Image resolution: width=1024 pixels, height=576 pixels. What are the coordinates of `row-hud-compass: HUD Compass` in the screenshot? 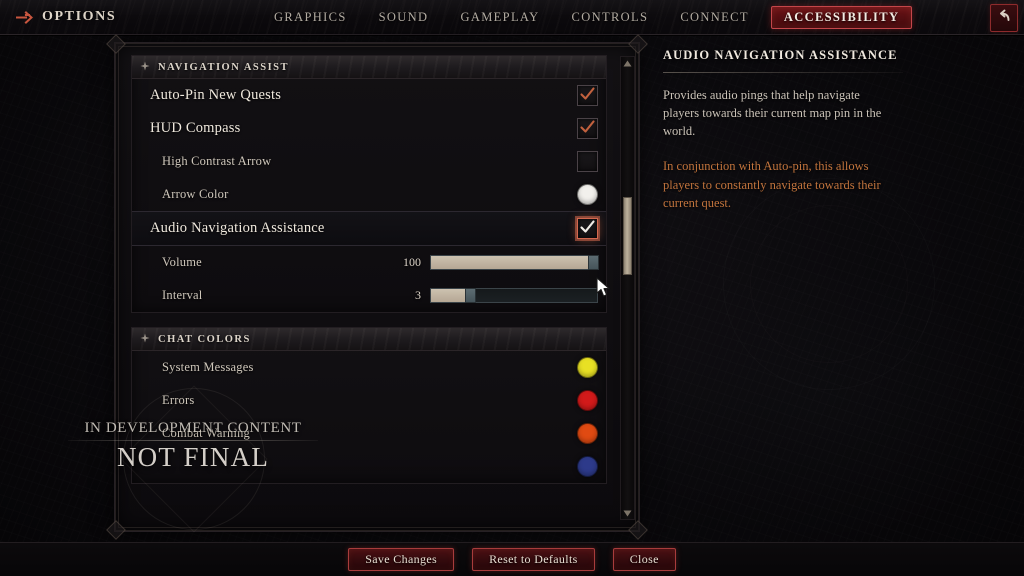 It's located at (369, 128).